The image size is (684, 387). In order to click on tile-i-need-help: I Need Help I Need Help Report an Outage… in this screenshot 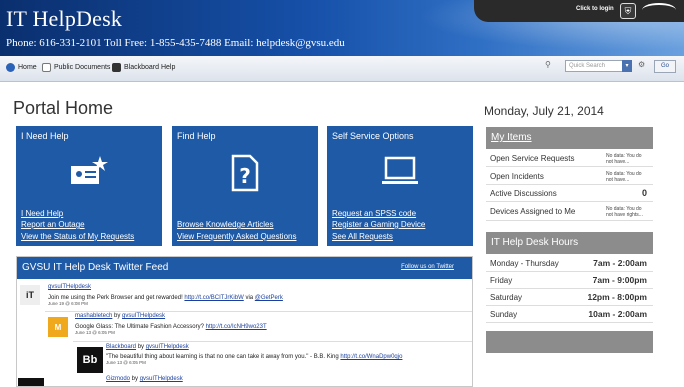, I will do `click(89, 186)`.